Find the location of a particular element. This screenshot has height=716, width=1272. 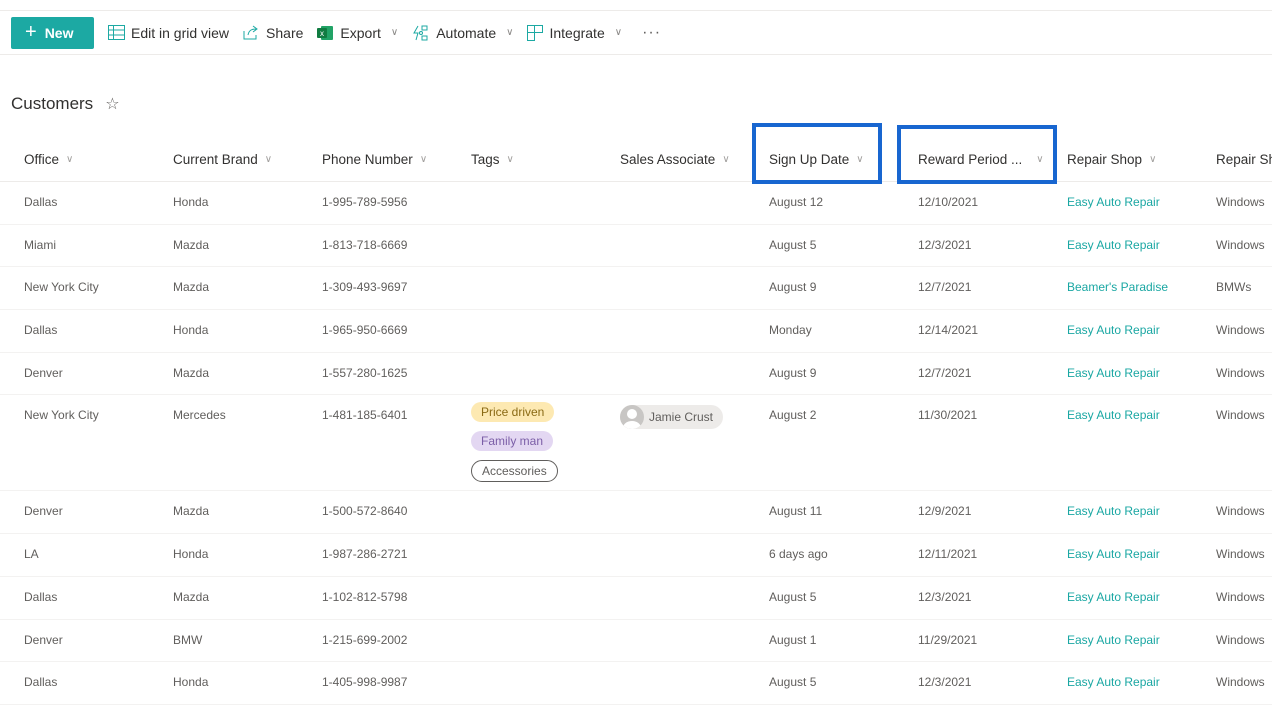

integrate-button: Integrate ∨ is located at coordinates (574, 33).